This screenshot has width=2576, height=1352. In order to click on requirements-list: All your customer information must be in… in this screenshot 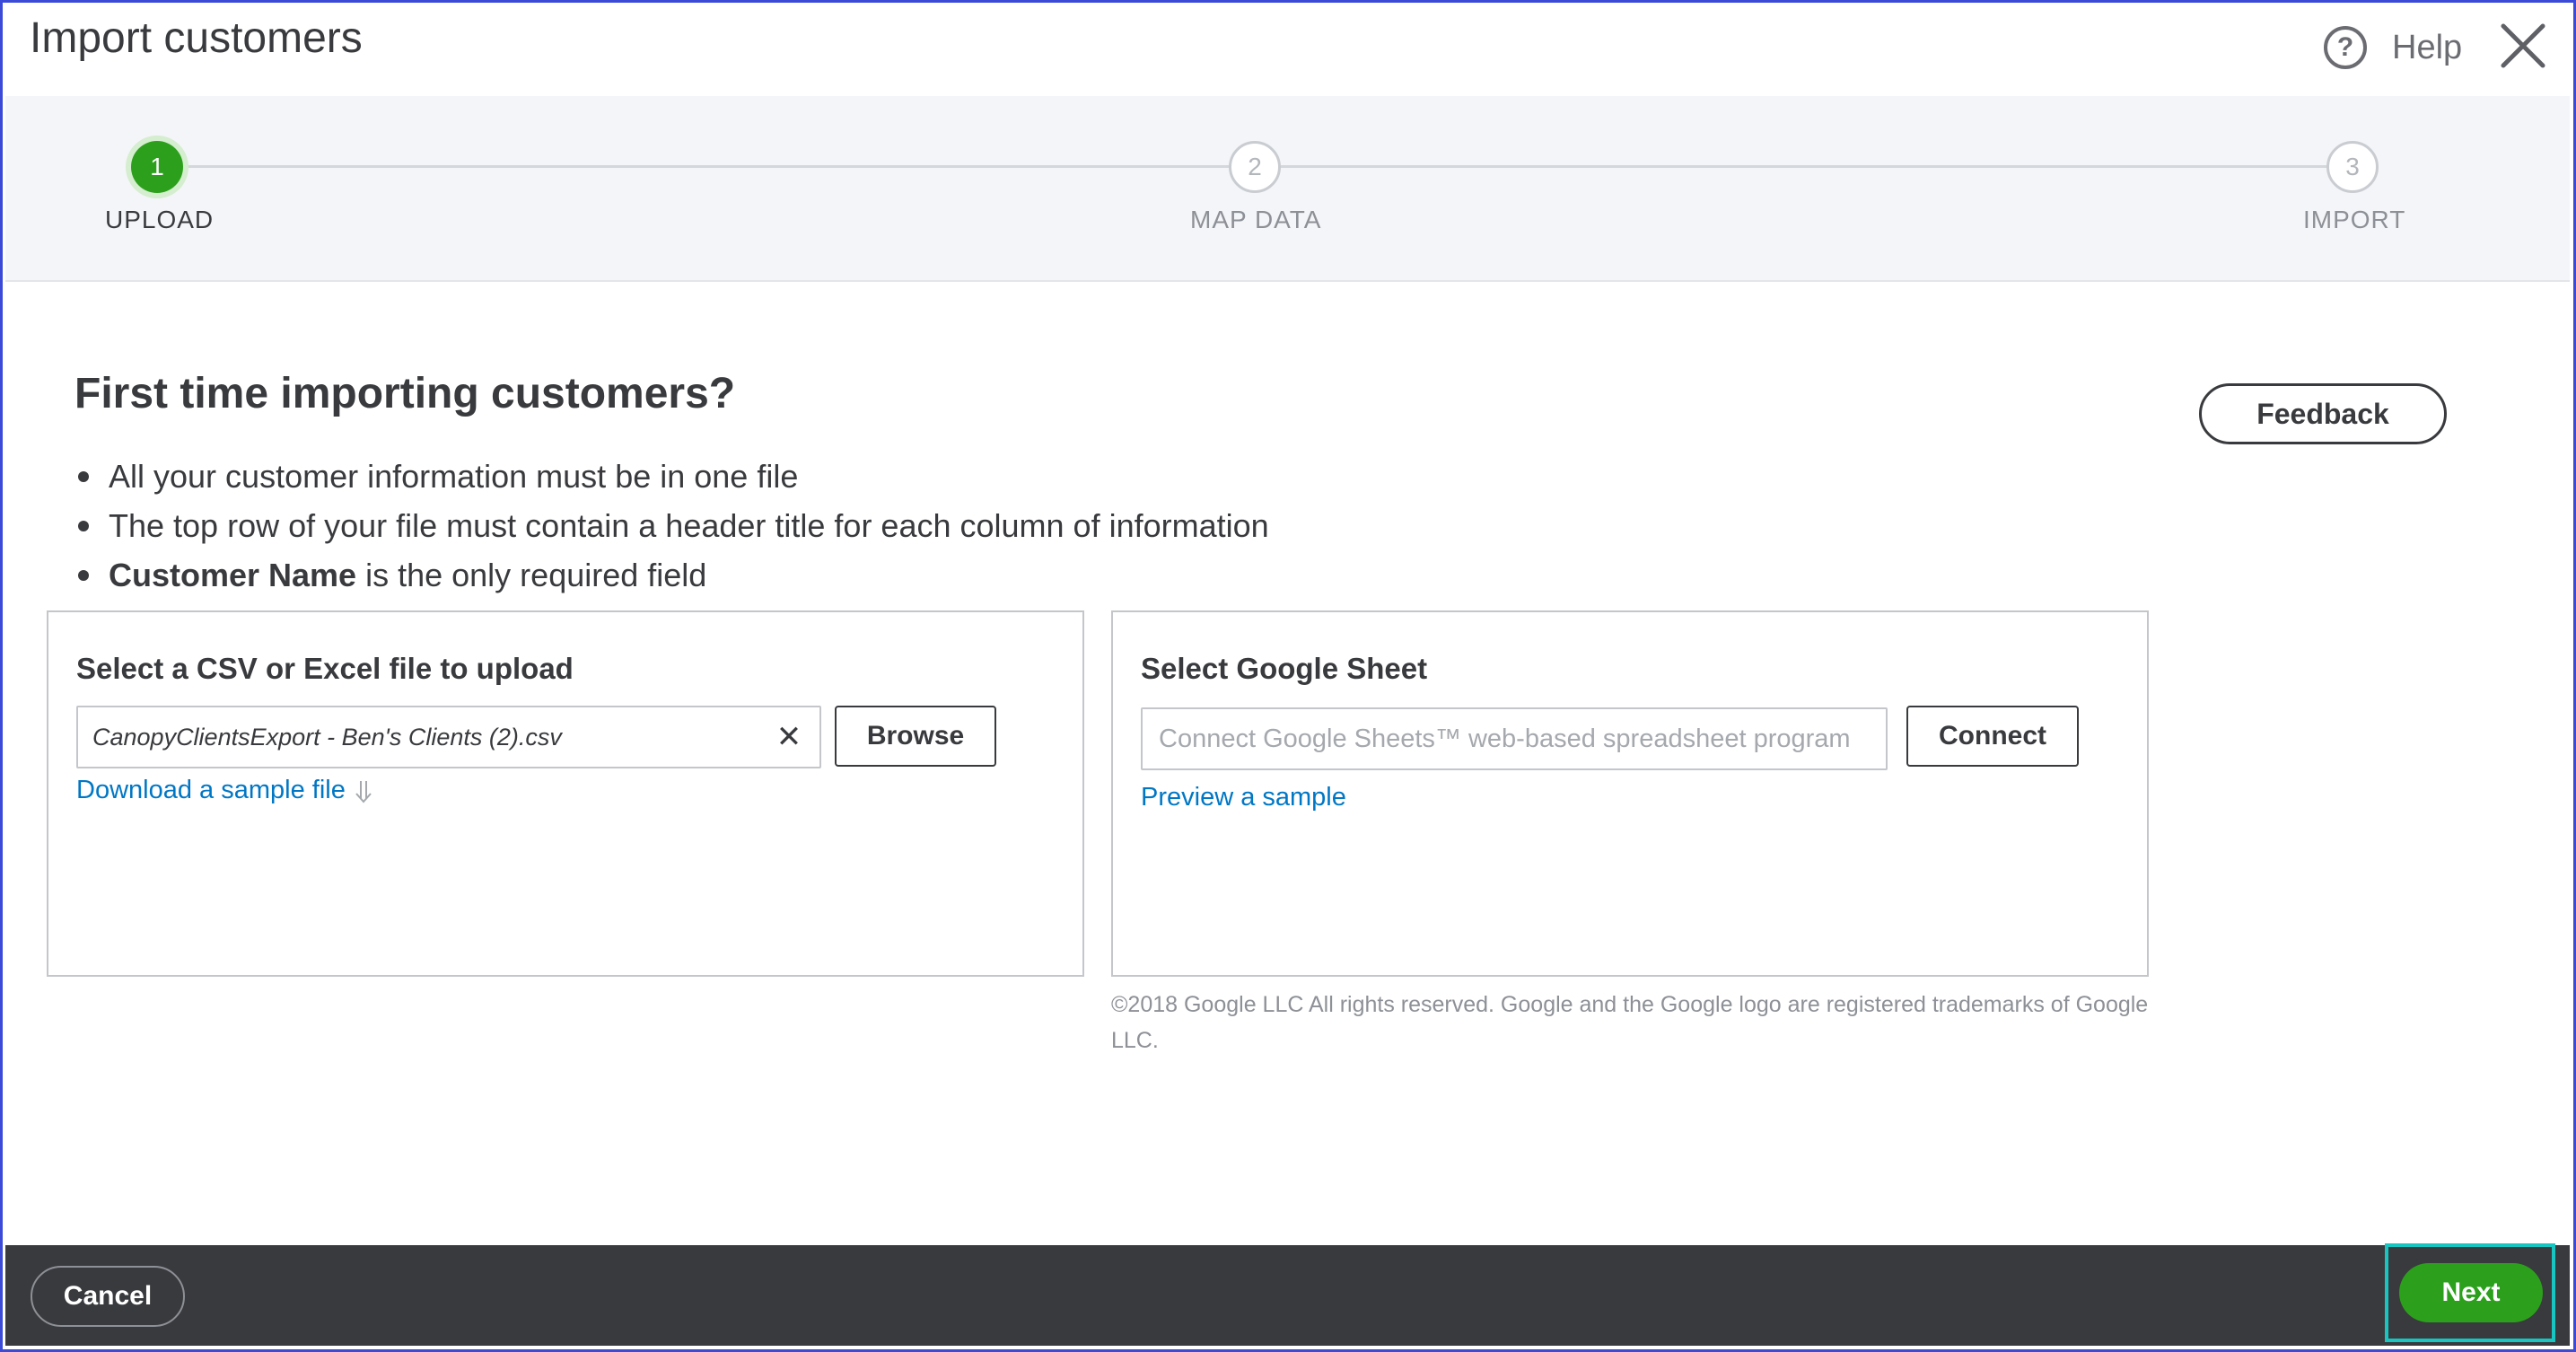, I will do `click(673, 526)`.